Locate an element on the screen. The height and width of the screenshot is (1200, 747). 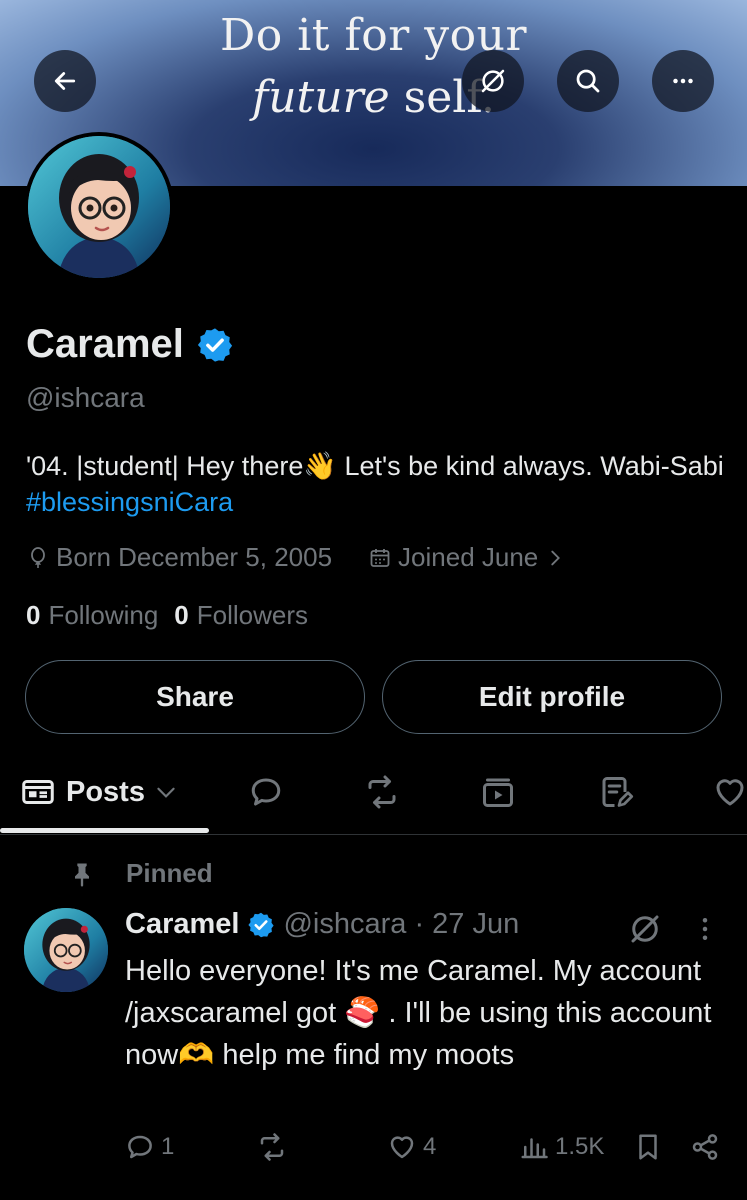
following-count: 0 is located at coordinates (33, 615).